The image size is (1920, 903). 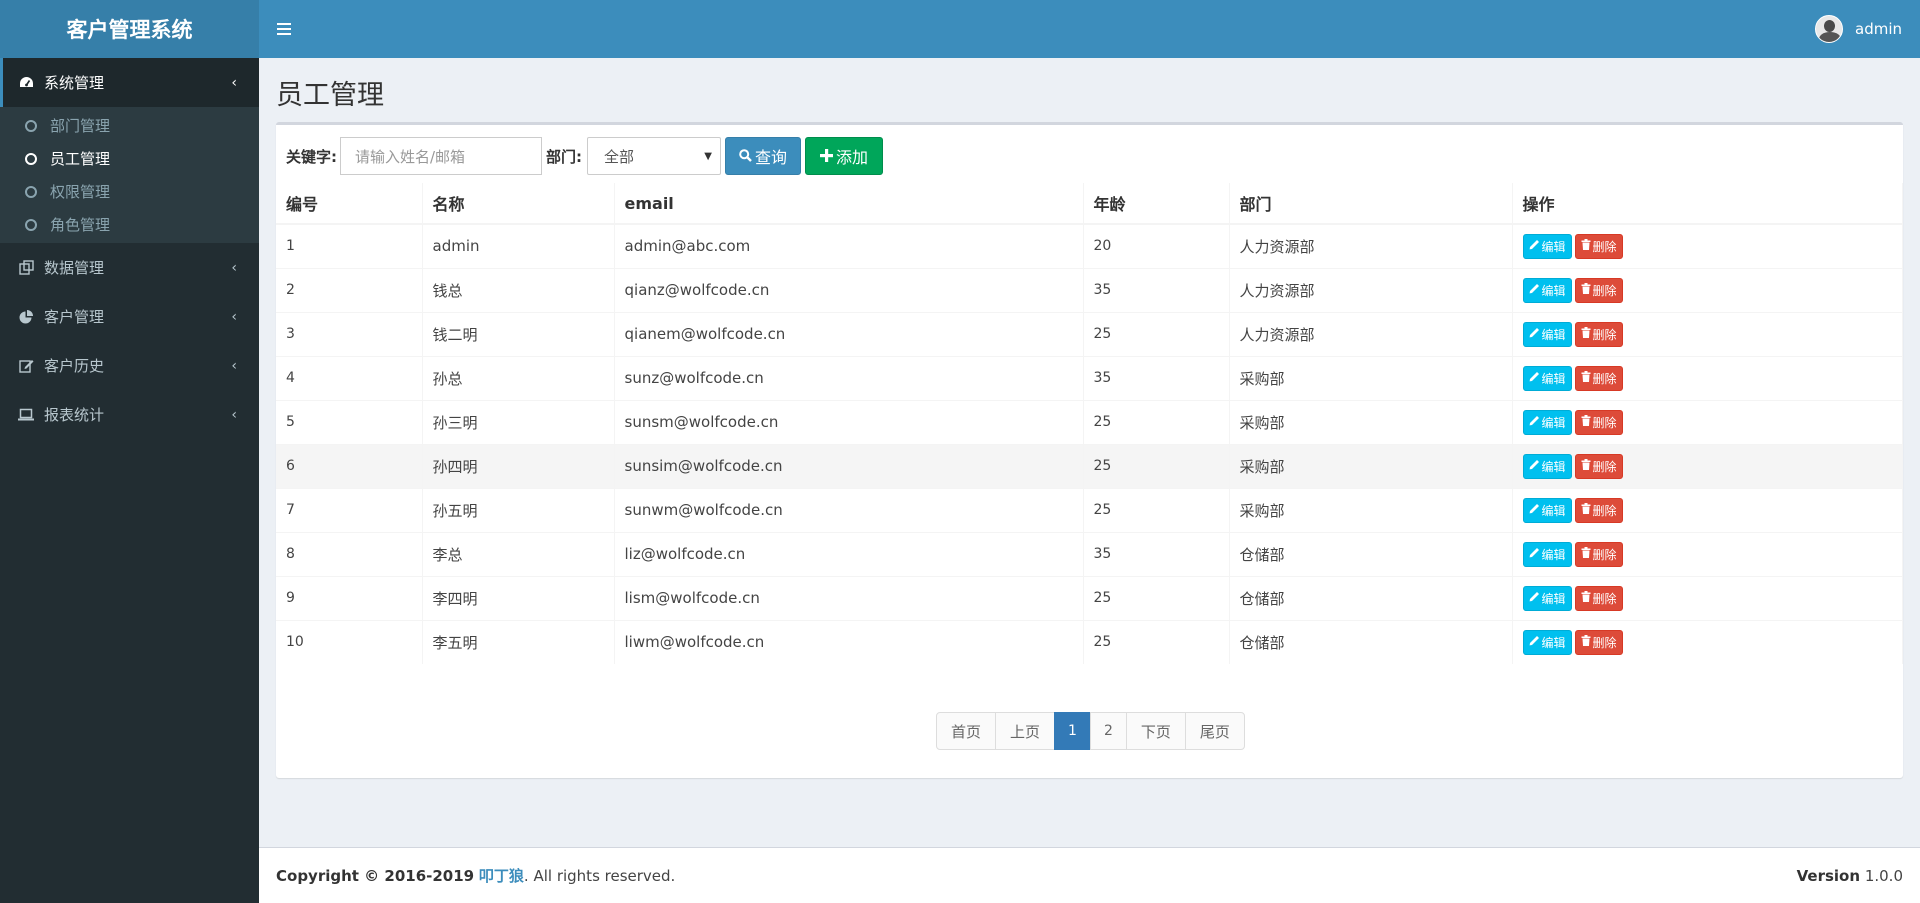 What do you see at coordinates (844, 156) in the screenshot?
I see `add-button: 添加` at bounding box center [844, 156].